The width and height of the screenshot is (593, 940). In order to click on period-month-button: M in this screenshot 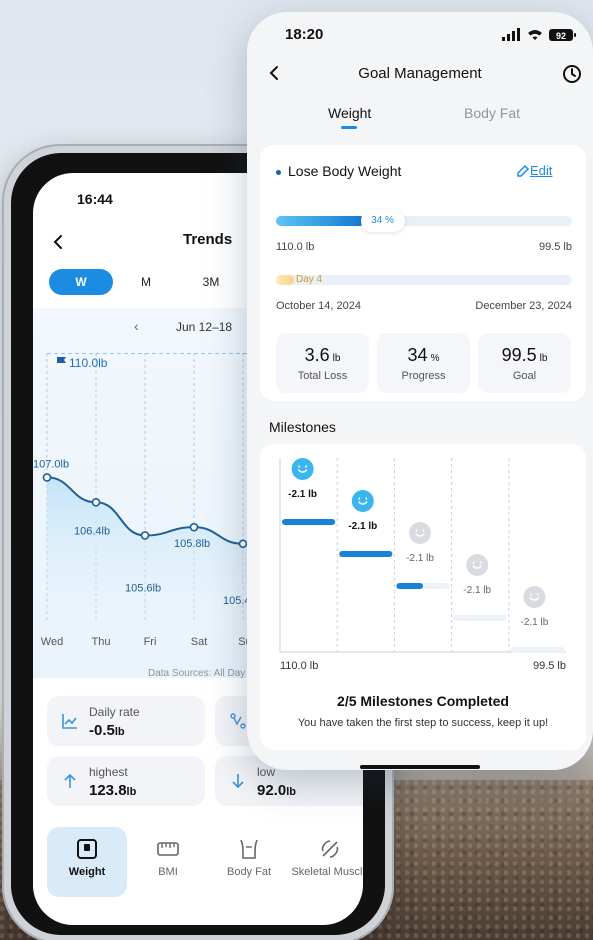, I will do `click(146, 282)`.